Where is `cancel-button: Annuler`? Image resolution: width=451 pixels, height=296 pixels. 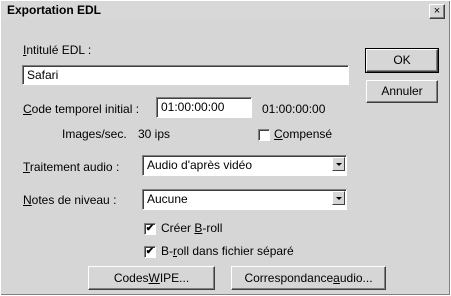
cancel-button: Annuler is located at coordinates (402, 91).